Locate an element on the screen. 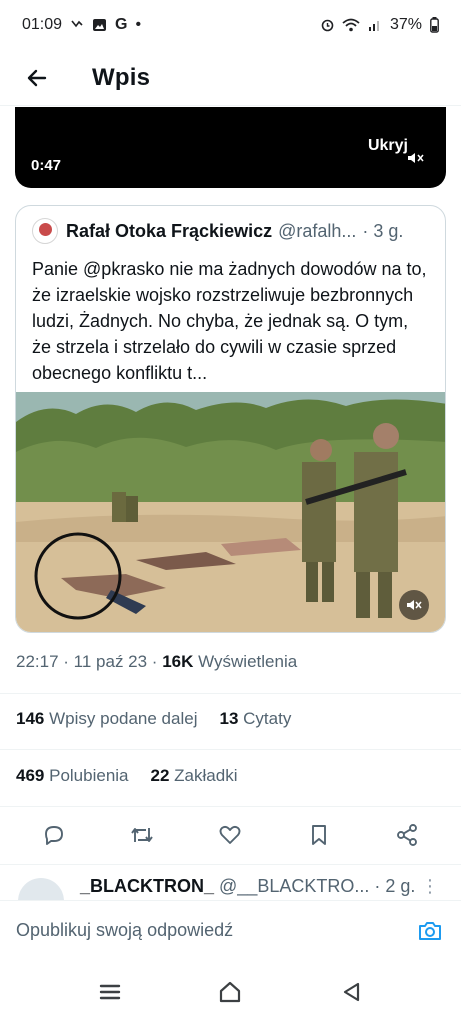 The width and height of the screenshot is (461, 1024). video-duration: 0:47 is located at coordinates (46, 165).